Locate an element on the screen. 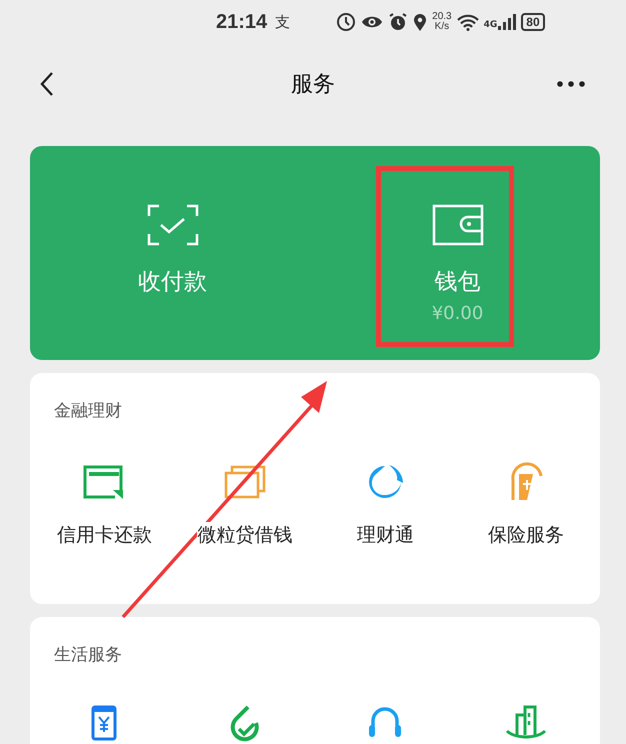 The width and height of the screenshot is (626, 744). alarm-icon is located at coordinates (398, 22).